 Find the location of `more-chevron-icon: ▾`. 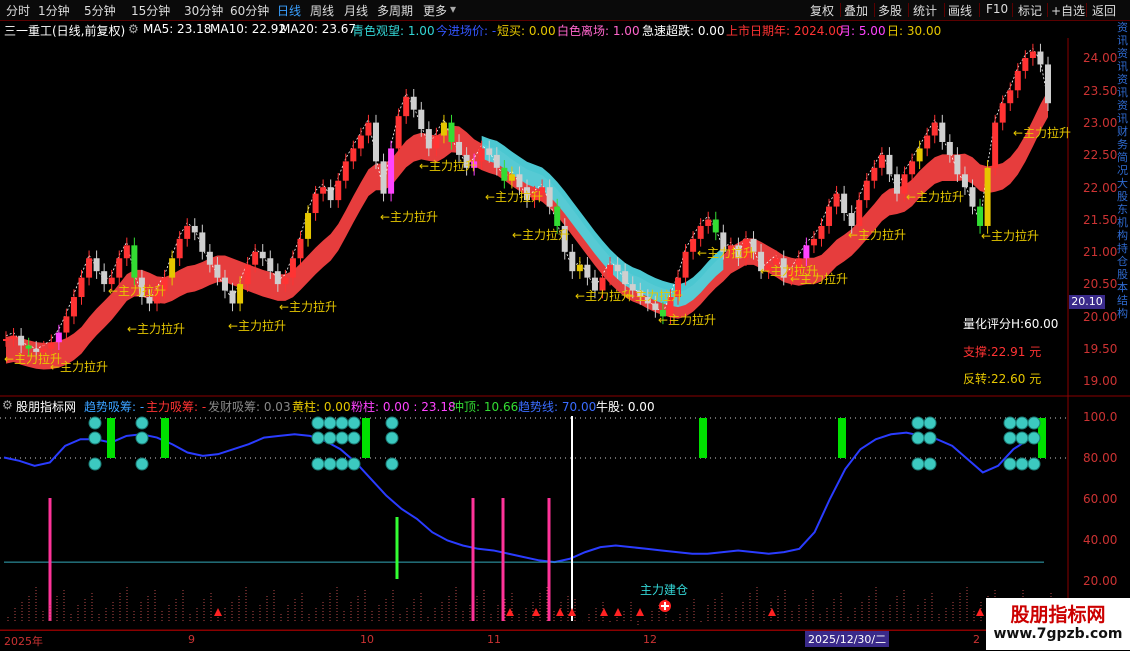

more-chevron-icon: ▾ is located at coordinates (453, 9).